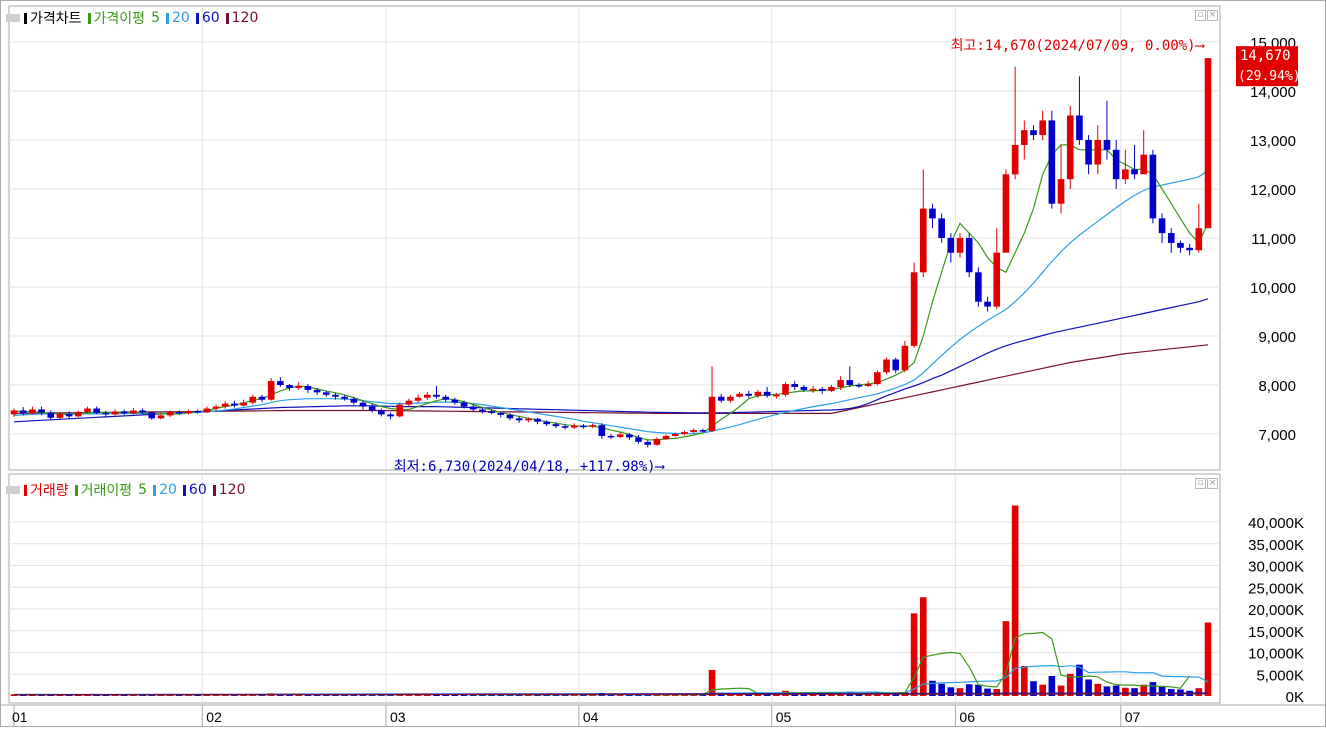 The image size is (1326, 731). I want to click on price-chart-label: 가격차트, so click(56, 18).